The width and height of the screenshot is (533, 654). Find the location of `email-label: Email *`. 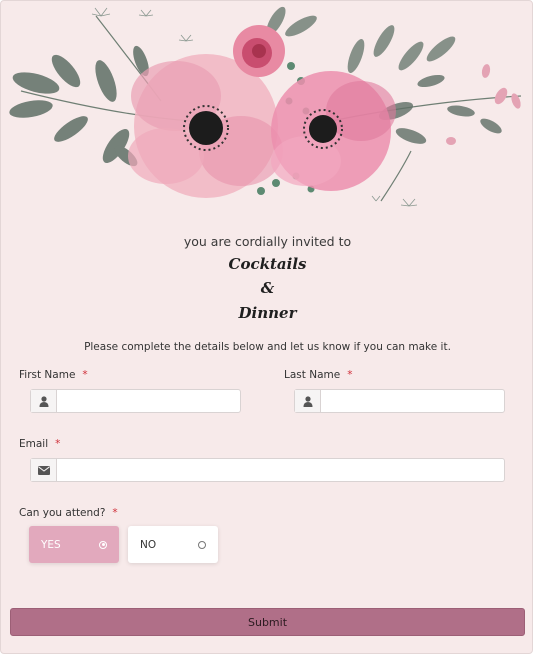

email-label: Email * is located at coordinates (39, 444).